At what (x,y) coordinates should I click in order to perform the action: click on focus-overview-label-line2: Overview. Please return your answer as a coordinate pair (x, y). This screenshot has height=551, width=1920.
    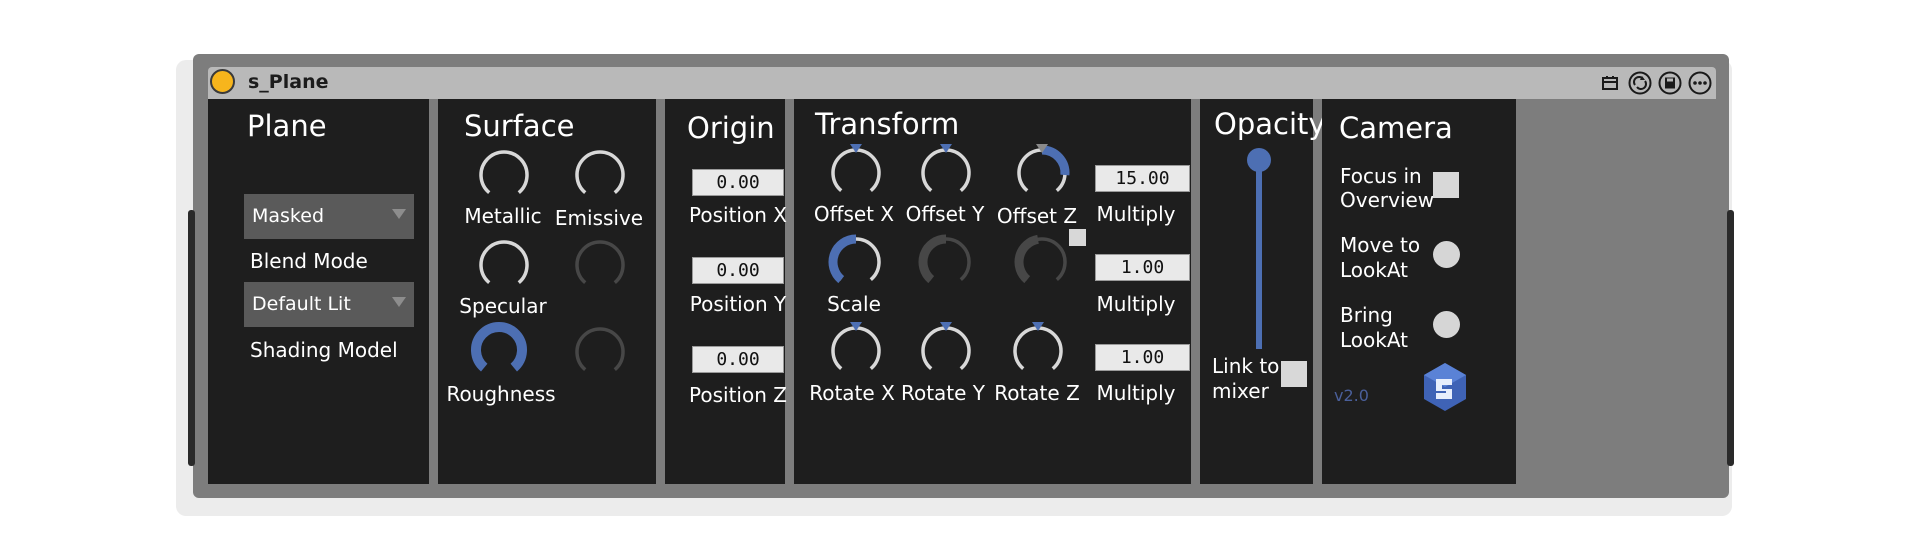
    Looking at the image, I should click on (1387, 200).